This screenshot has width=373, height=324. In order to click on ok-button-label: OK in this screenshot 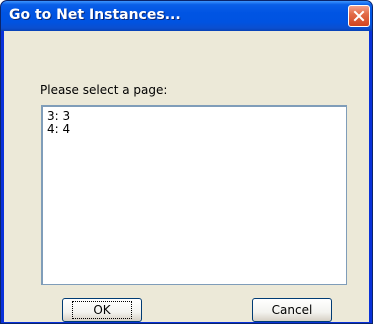, I will do `click(102, 310)`.